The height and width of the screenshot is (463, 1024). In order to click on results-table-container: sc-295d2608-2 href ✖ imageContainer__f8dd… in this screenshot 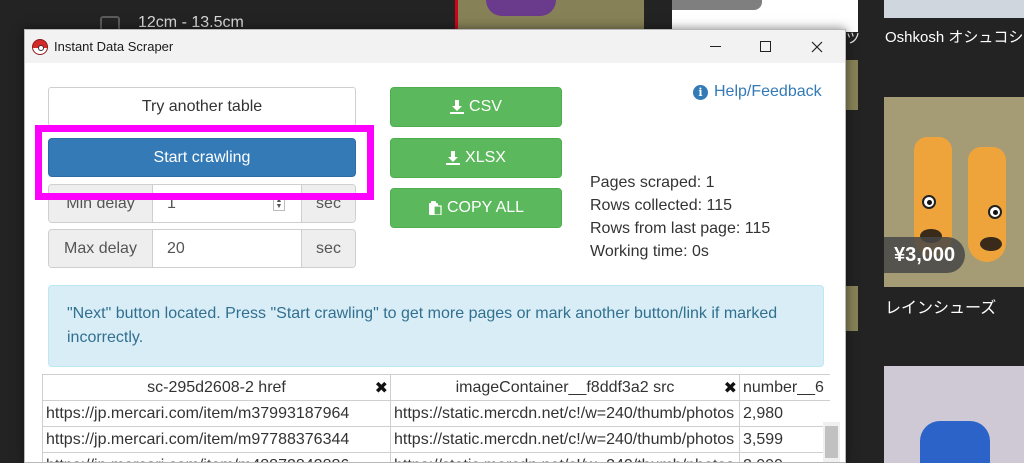, I will do `click(436, 418)`.